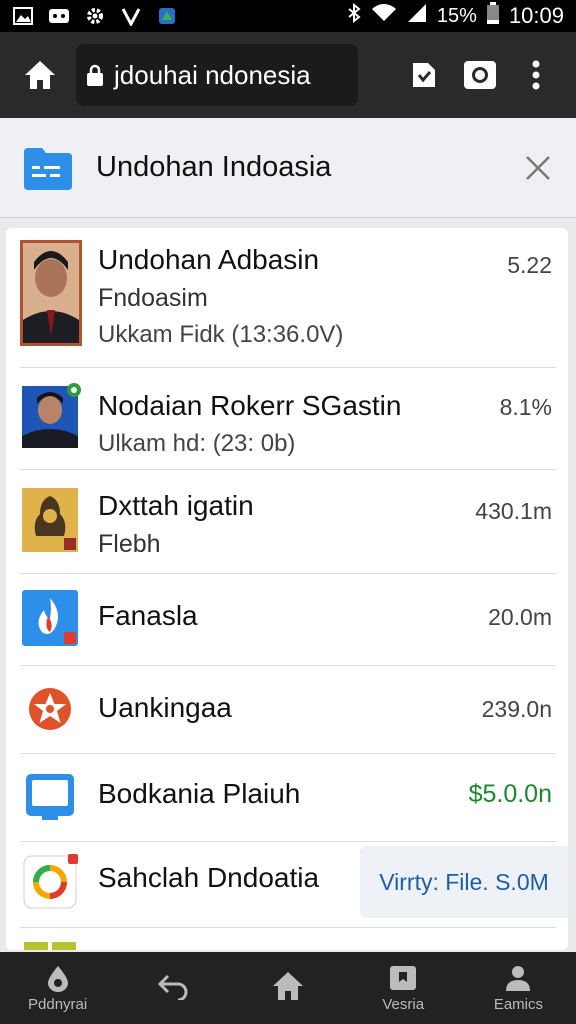 The image size is (576, 1024). What do you see at coordinates (57, 978) in the screenshot?
I see `drop-icon` at bounding box center [57, 978].